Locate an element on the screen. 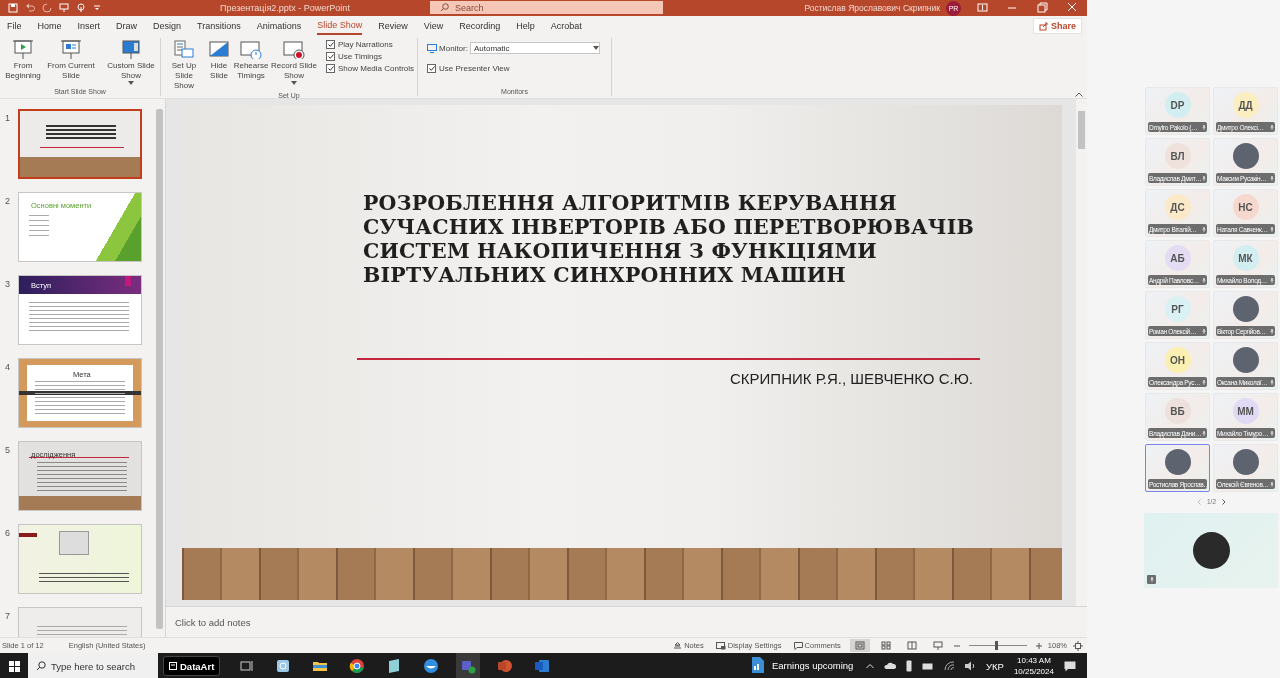  news-widget: Earnings upcoming is located at coordinates (803, 665).